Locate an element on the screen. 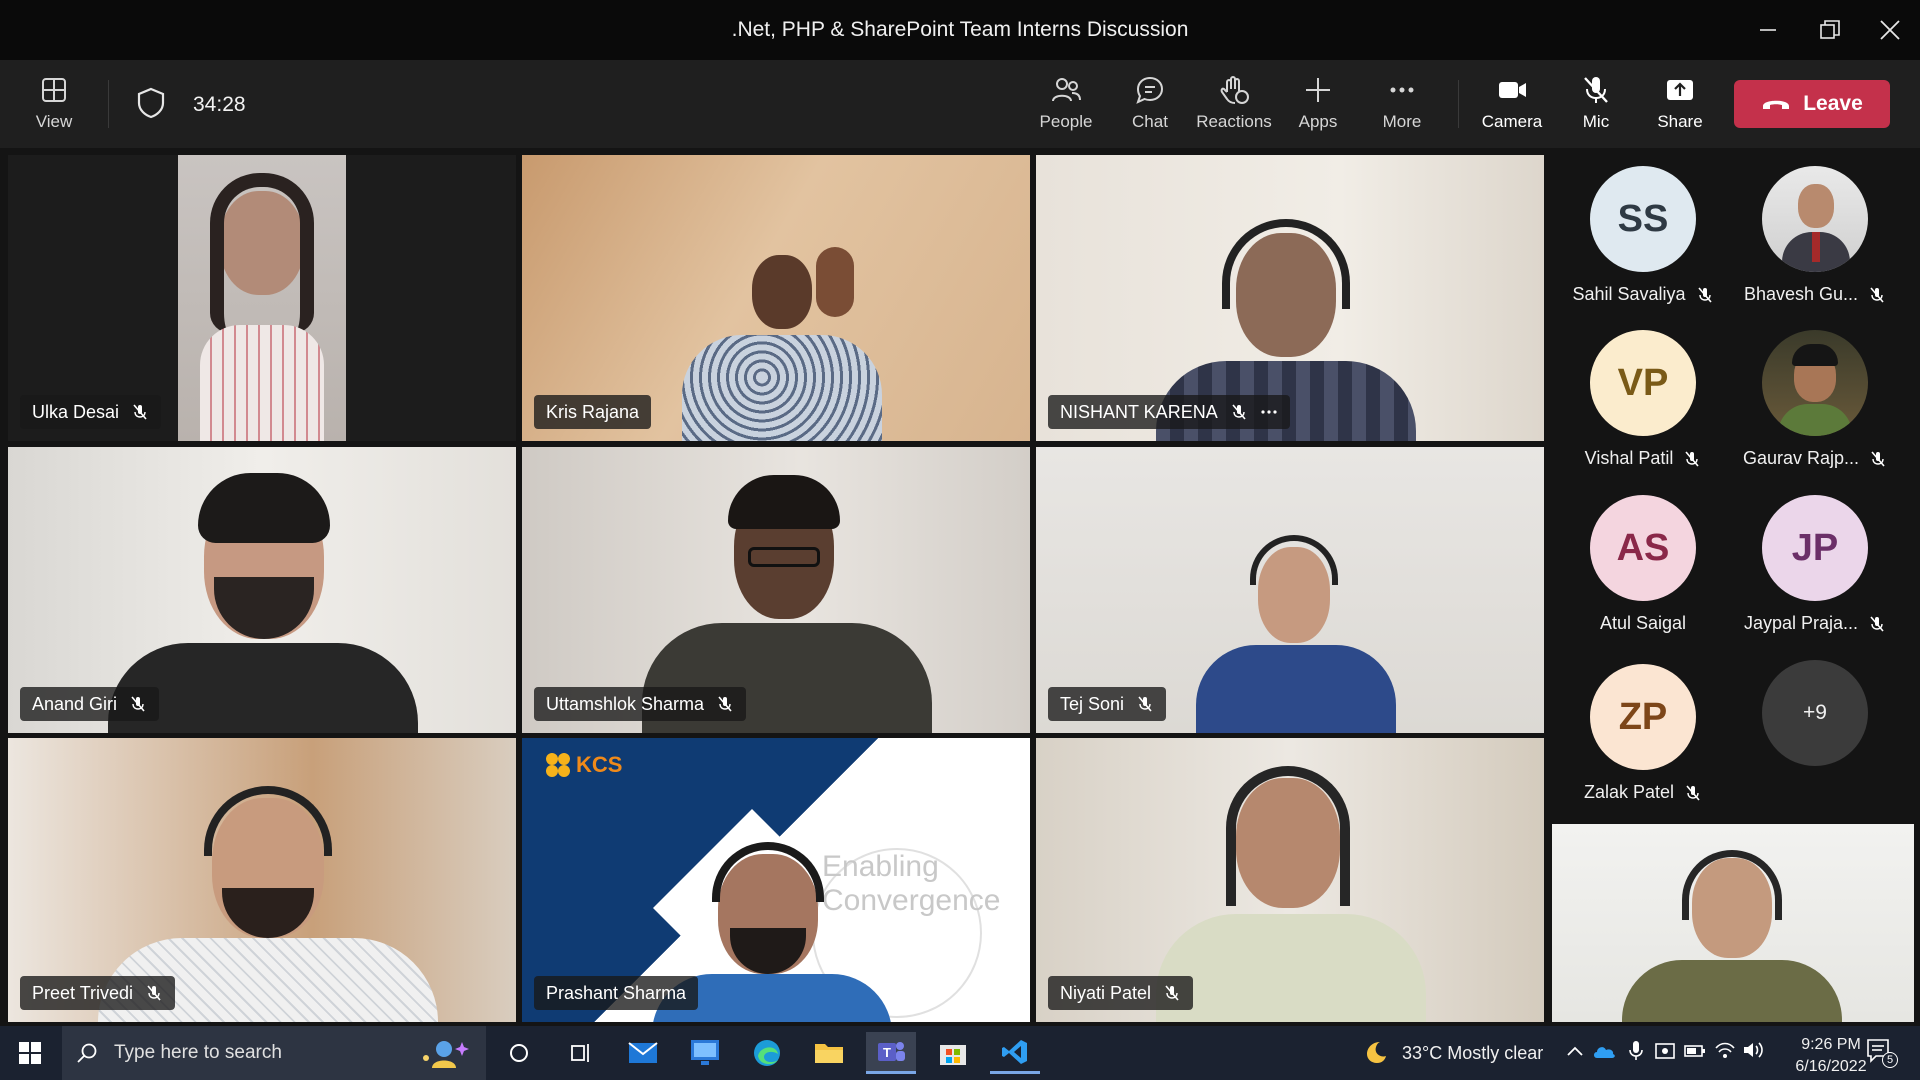 This screenshot has height=1080, width=1920. file-explorer-button is located at coordinates (829, 1053).